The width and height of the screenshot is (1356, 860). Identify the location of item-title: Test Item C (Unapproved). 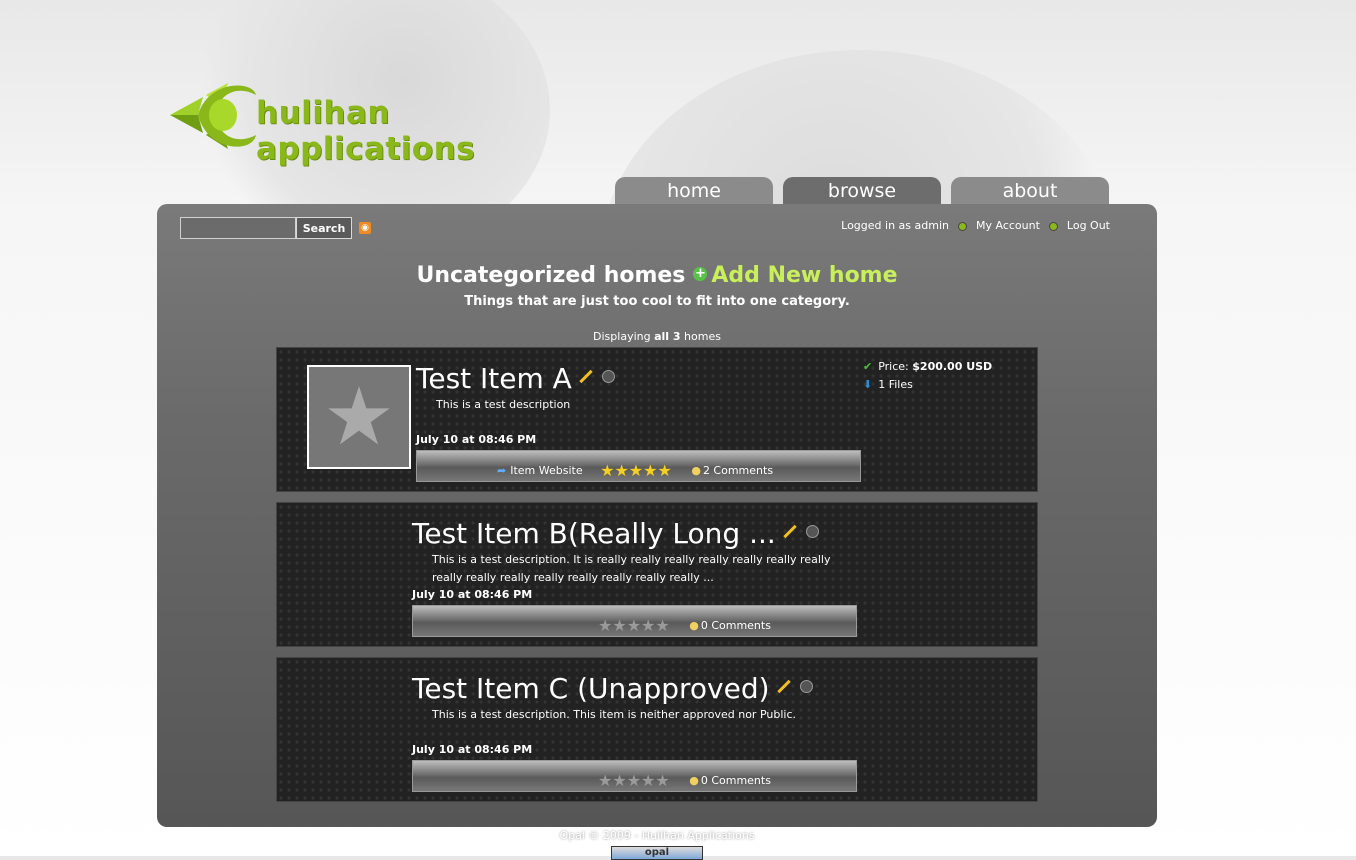
(591, 688).